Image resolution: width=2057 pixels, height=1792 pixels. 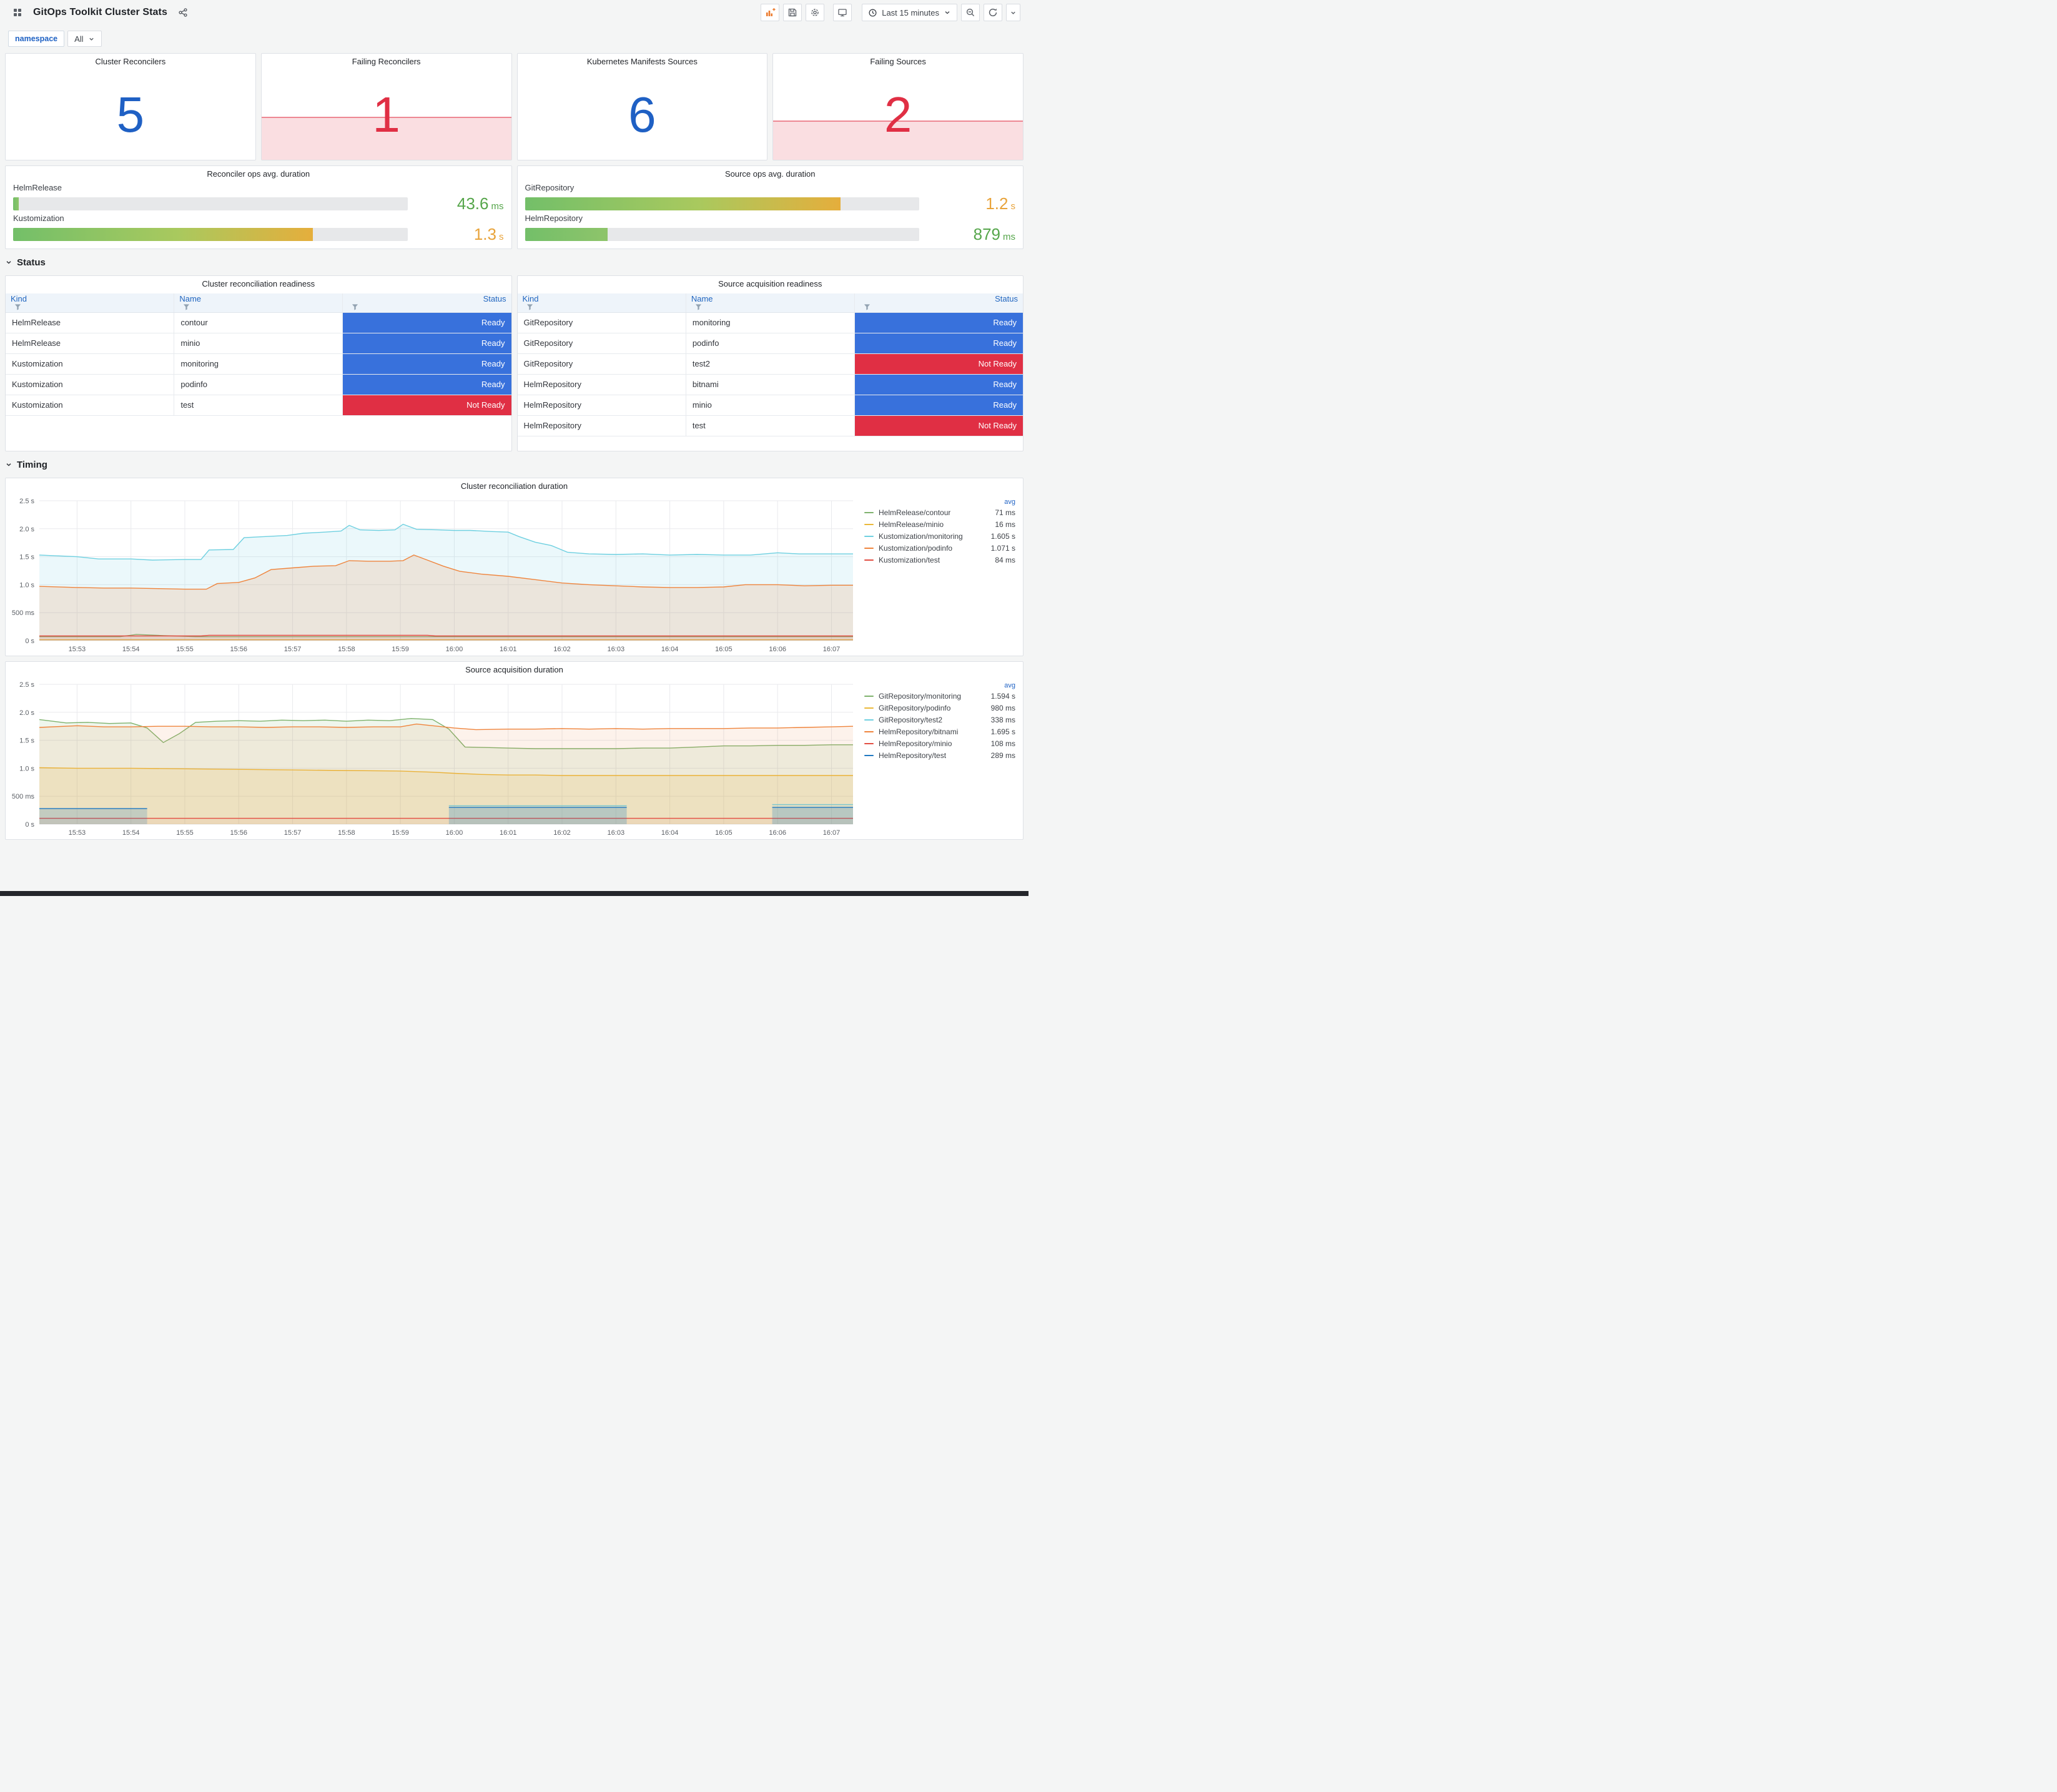 I want to click on panel-title: Cluster Reconcilers, so click(x=131, y=62).